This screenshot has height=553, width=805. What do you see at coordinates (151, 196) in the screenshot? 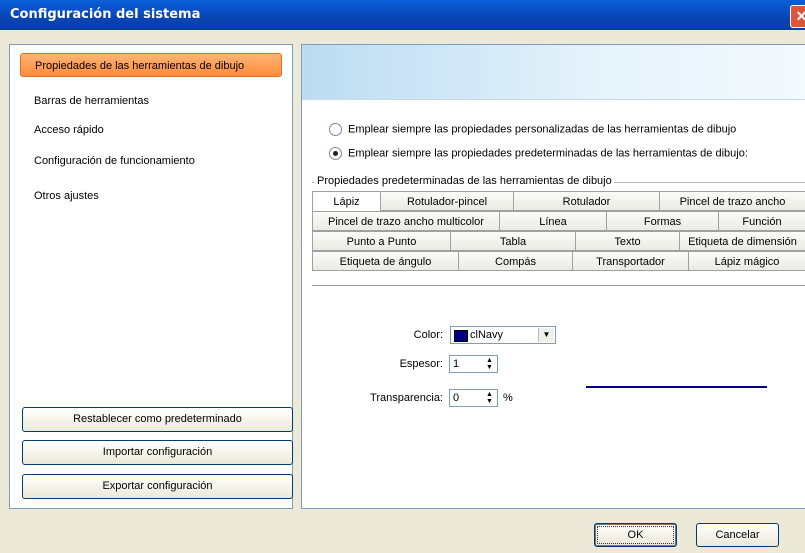
I see `sidebar-item-other: Otros ajustes` at bounding box center [151, 196].